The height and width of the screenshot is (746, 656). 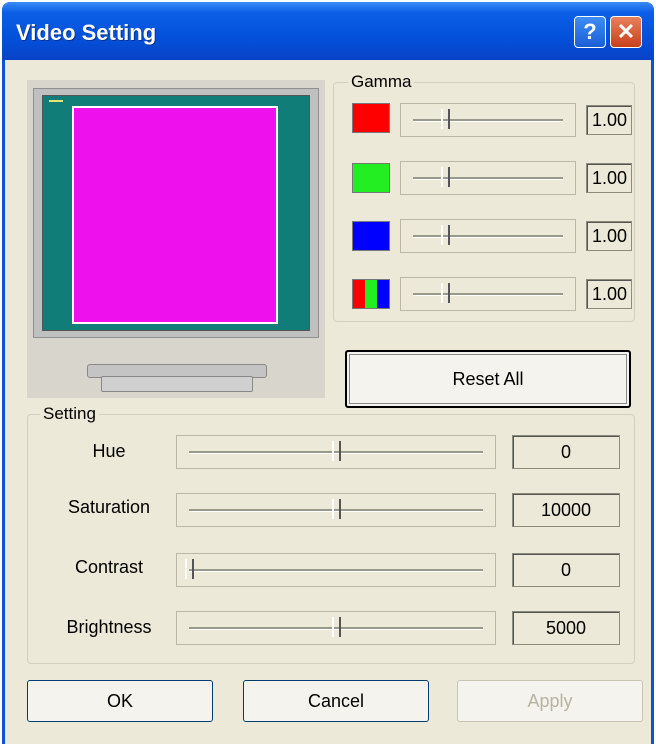 What do you see at coordinates (609, 294) in the screenshot?
I see `all-gamma-value: 1.00` at bounding box center [609, 294].